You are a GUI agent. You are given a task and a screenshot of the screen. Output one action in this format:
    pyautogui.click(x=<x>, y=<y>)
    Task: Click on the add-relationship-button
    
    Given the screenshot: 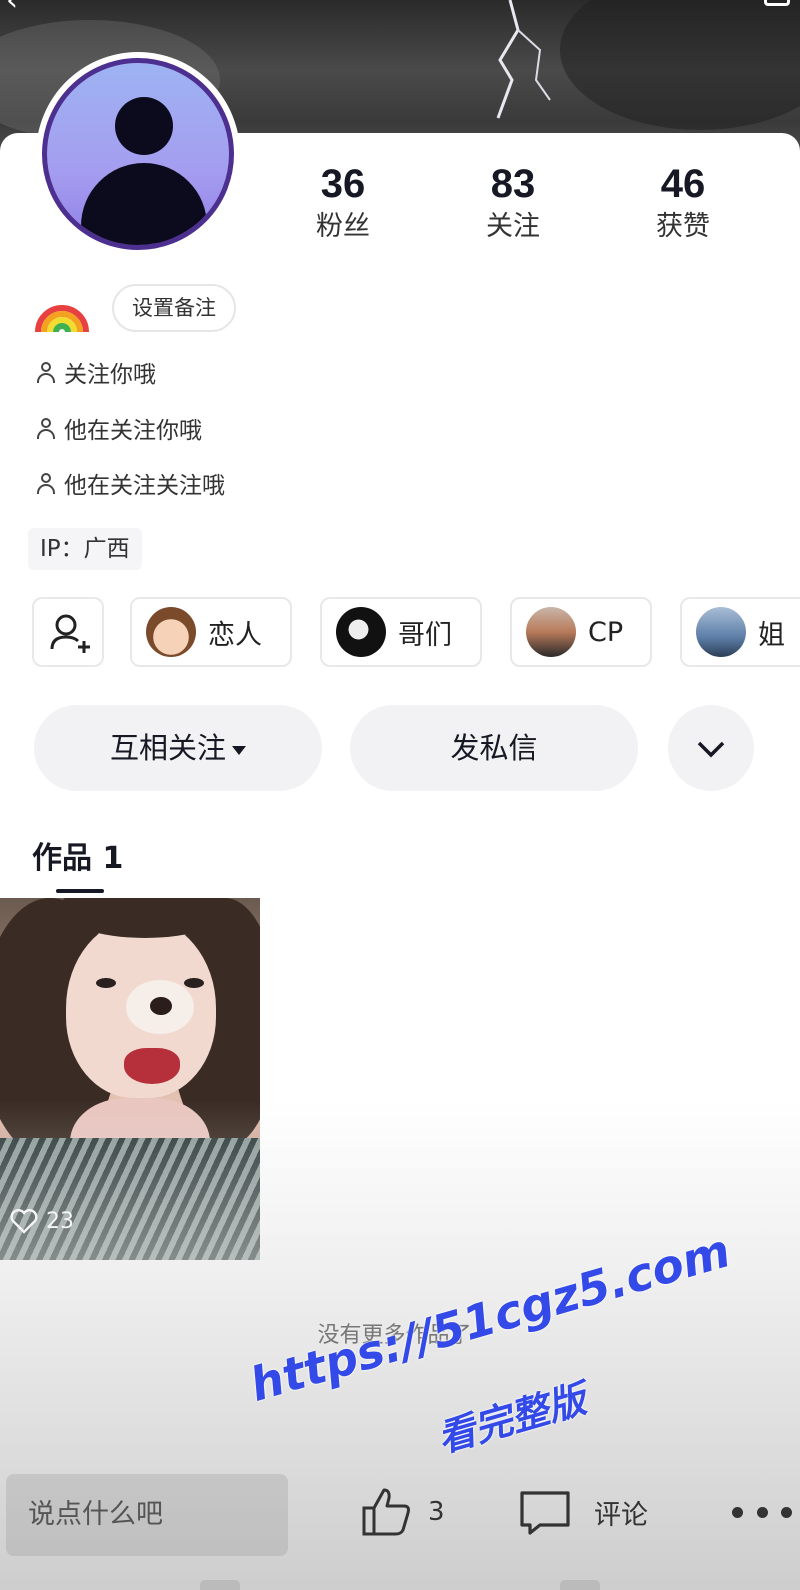 What is the action you would take?
    pyautogui.click(x=68, y=632)
    